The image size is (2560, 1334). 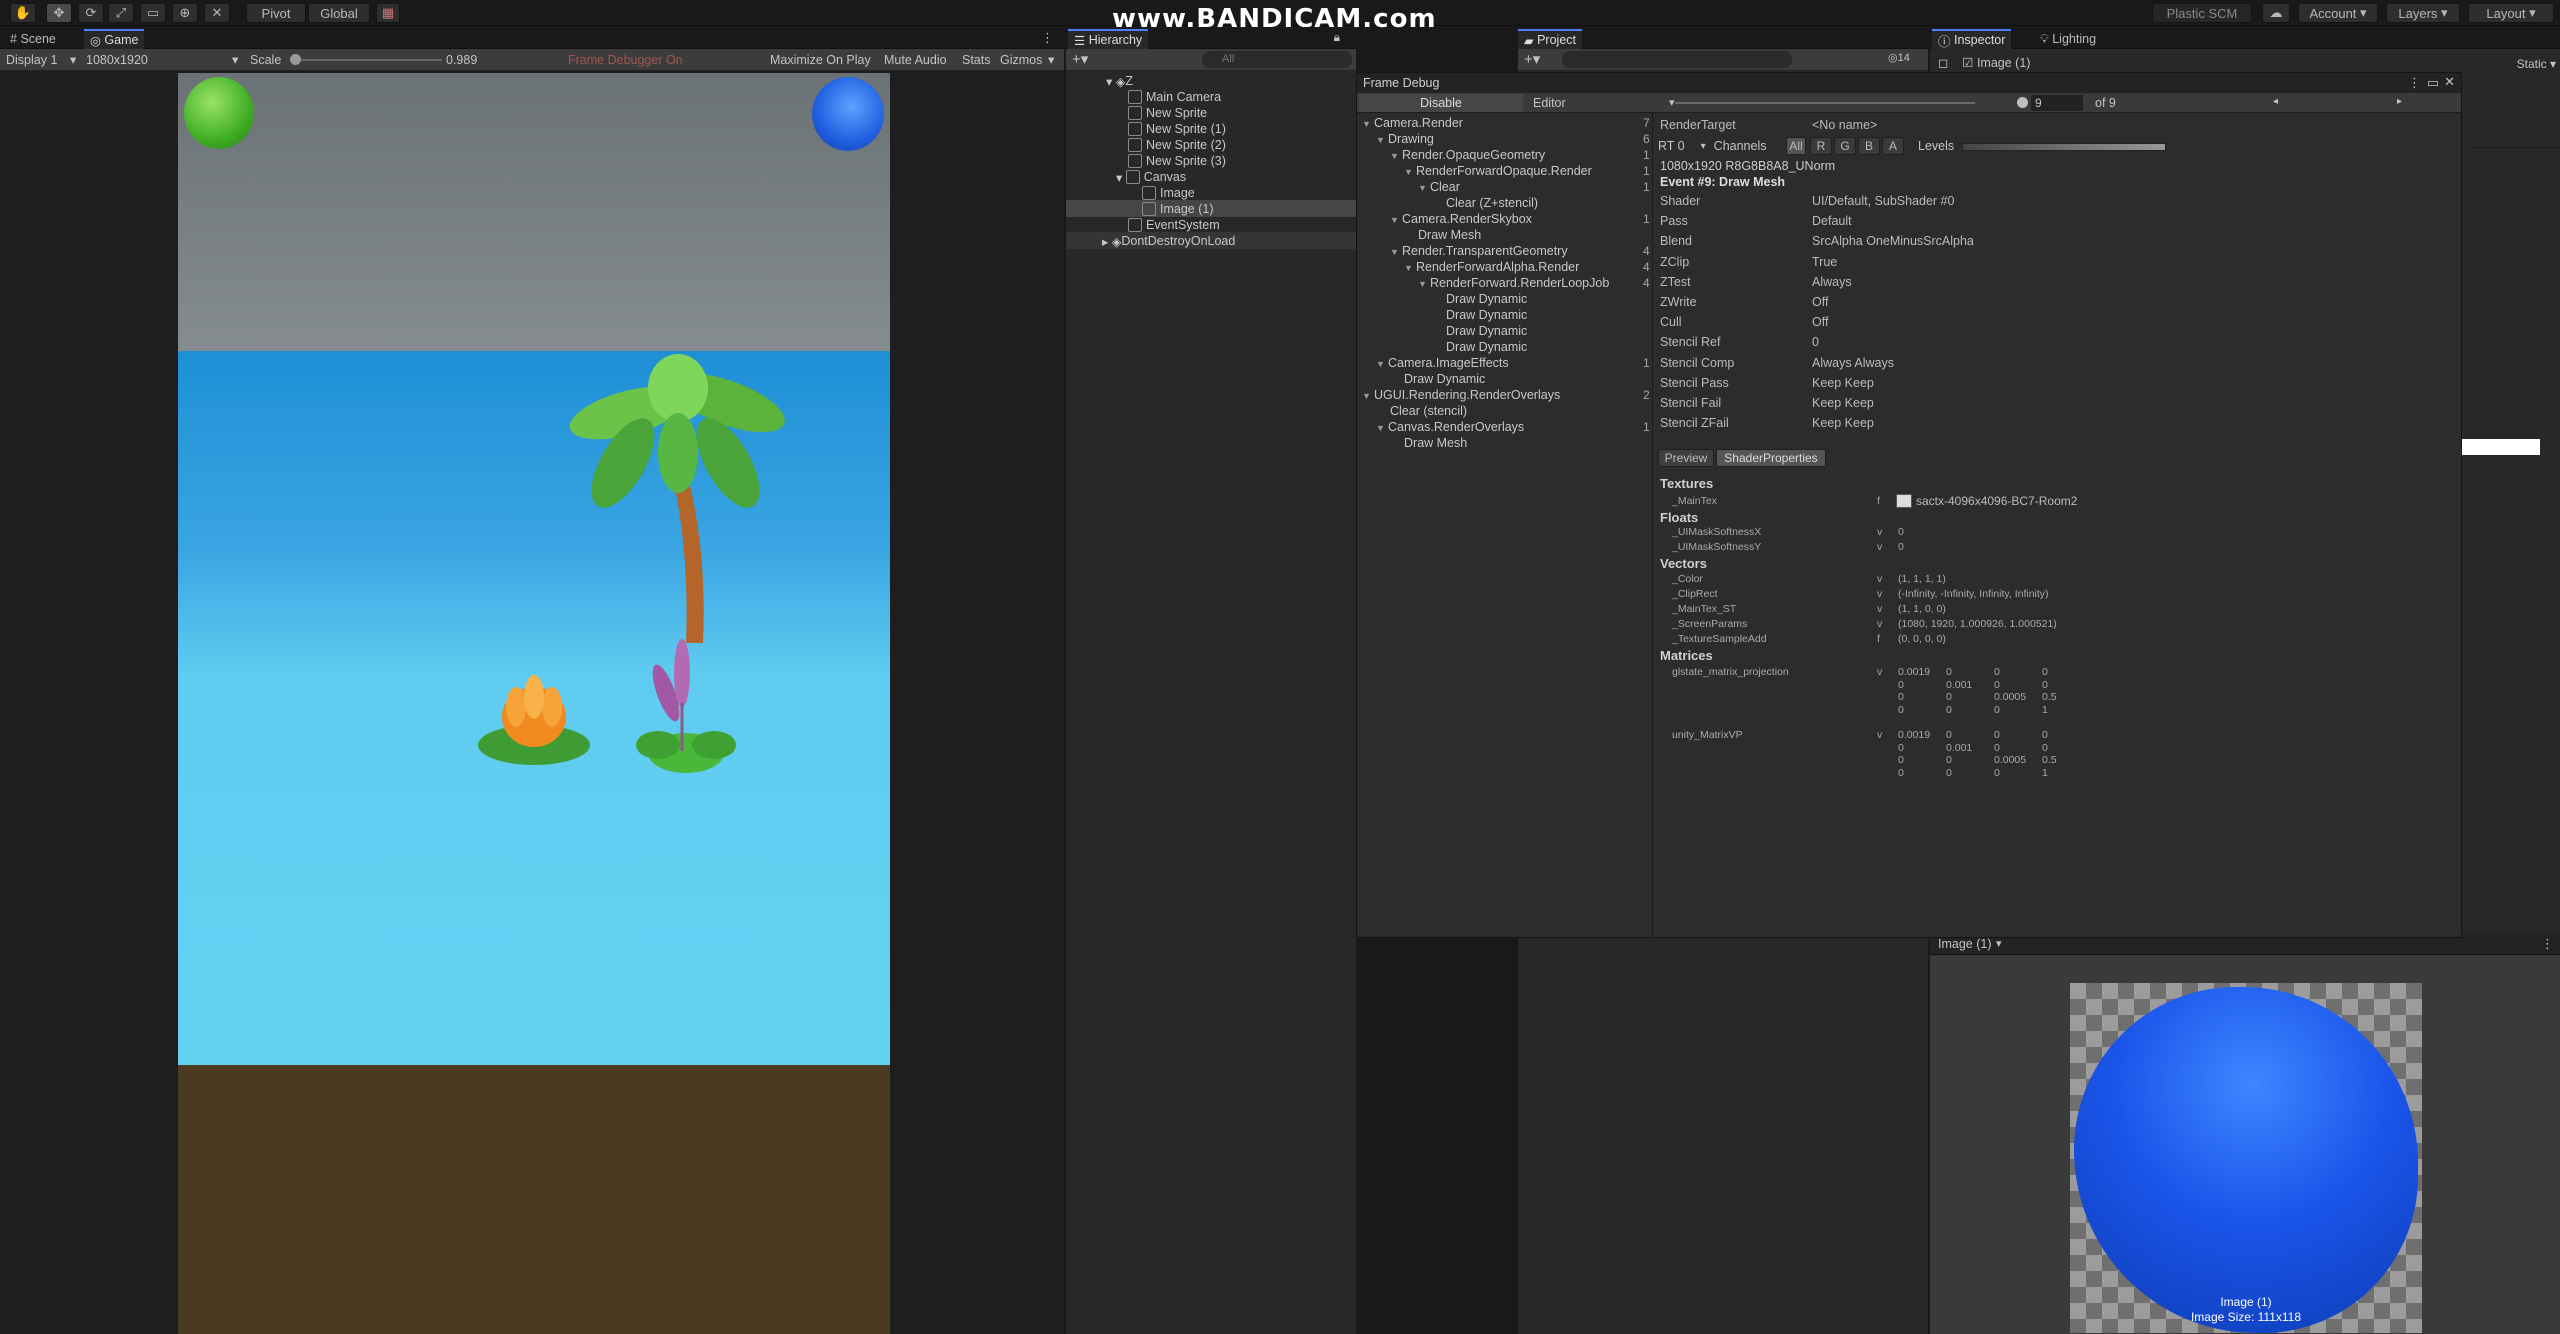 I want to click on grid-snap-icon: ▦, so click(x=388, y=13).